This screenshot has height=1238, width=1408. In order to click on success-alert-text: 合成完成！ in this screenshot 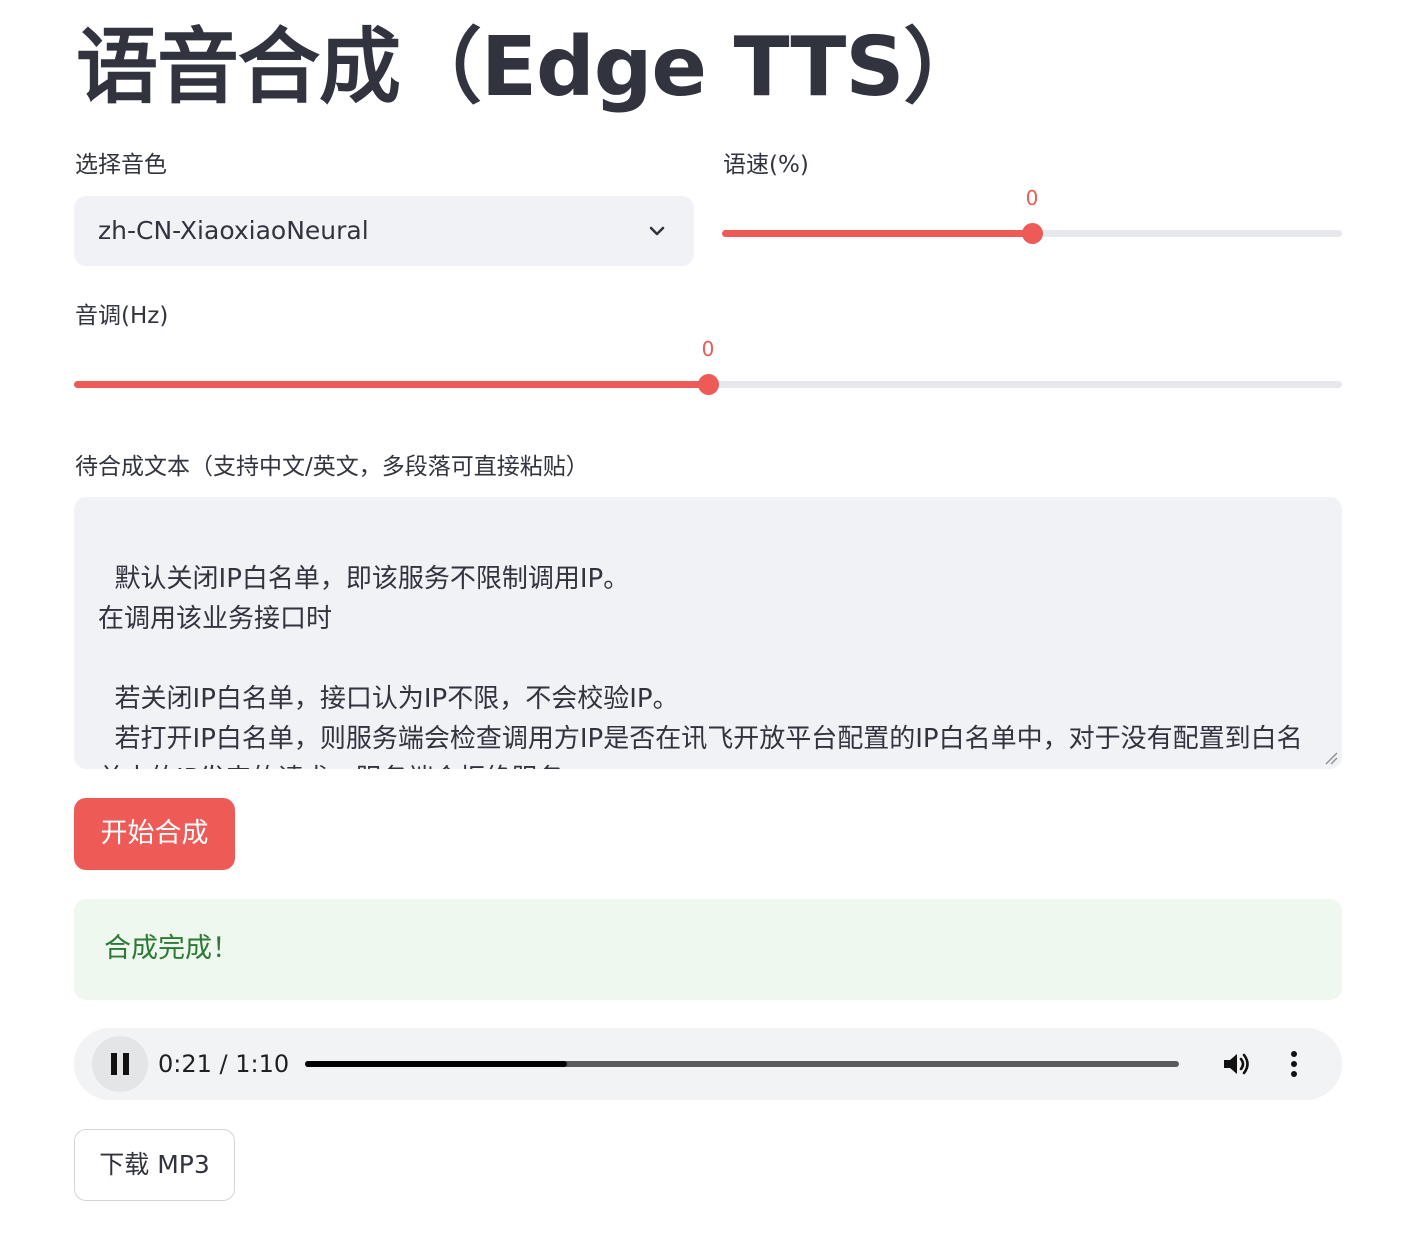, I will do `click(171, 948)`.